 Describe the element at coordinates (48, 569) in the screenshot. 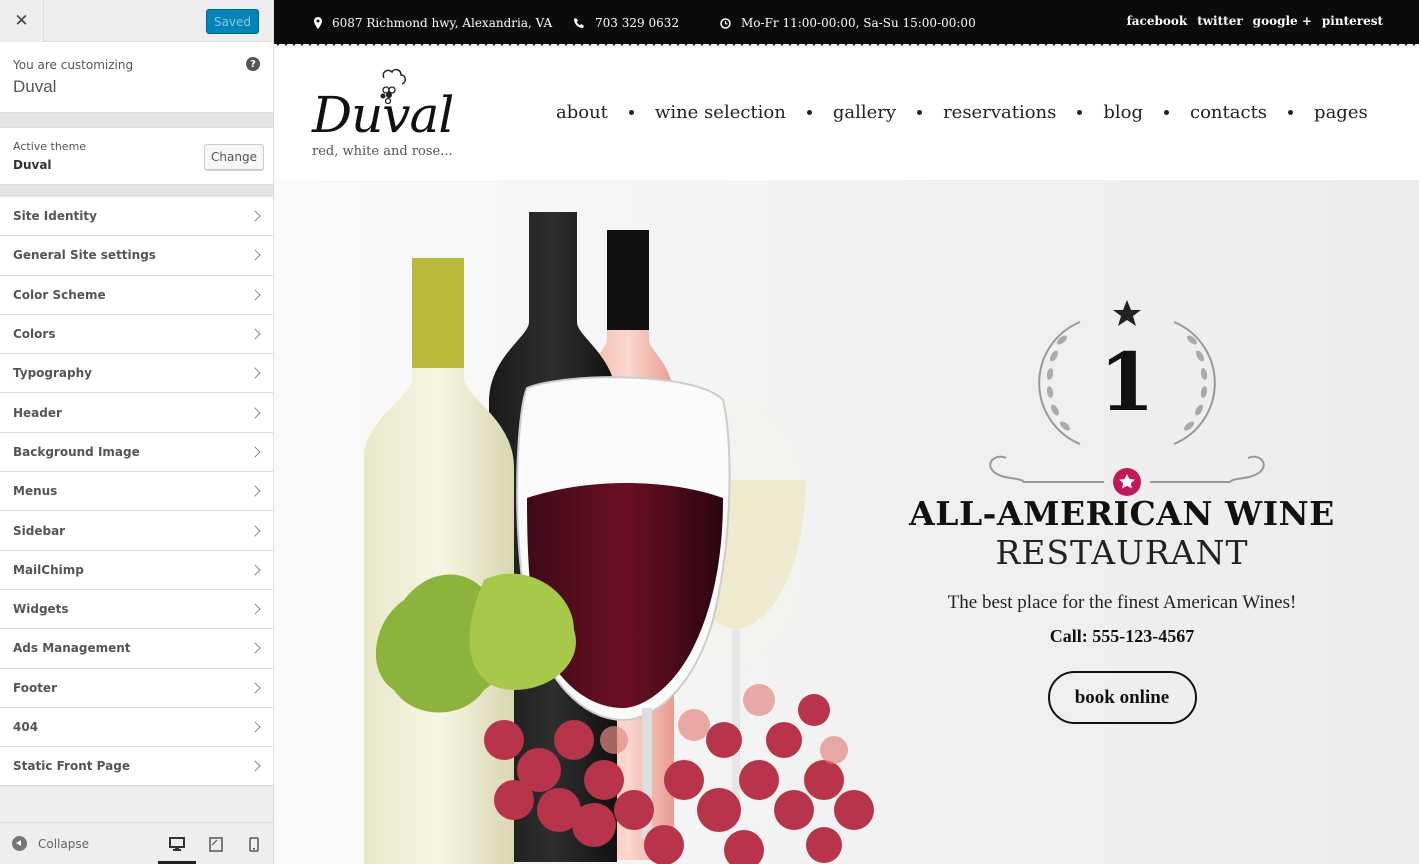

I see `panel-label: MailChimp` at that location.